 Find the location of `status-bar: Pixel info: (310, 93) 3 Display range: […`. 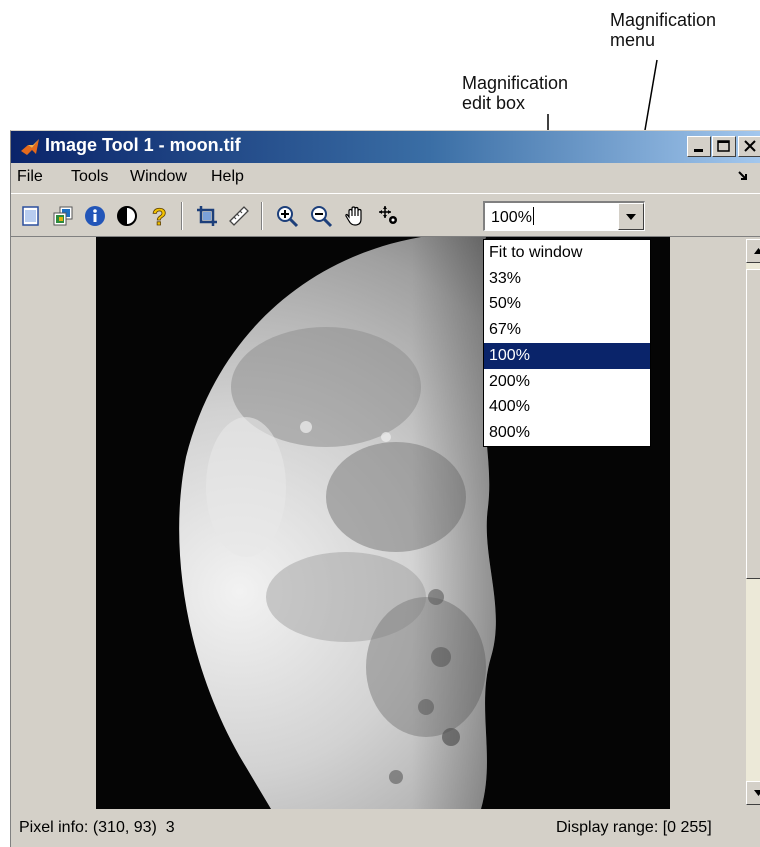

status-bar: Pixel info: (310, 93) 3 Display range: [… is located at coordinates (385, 829).